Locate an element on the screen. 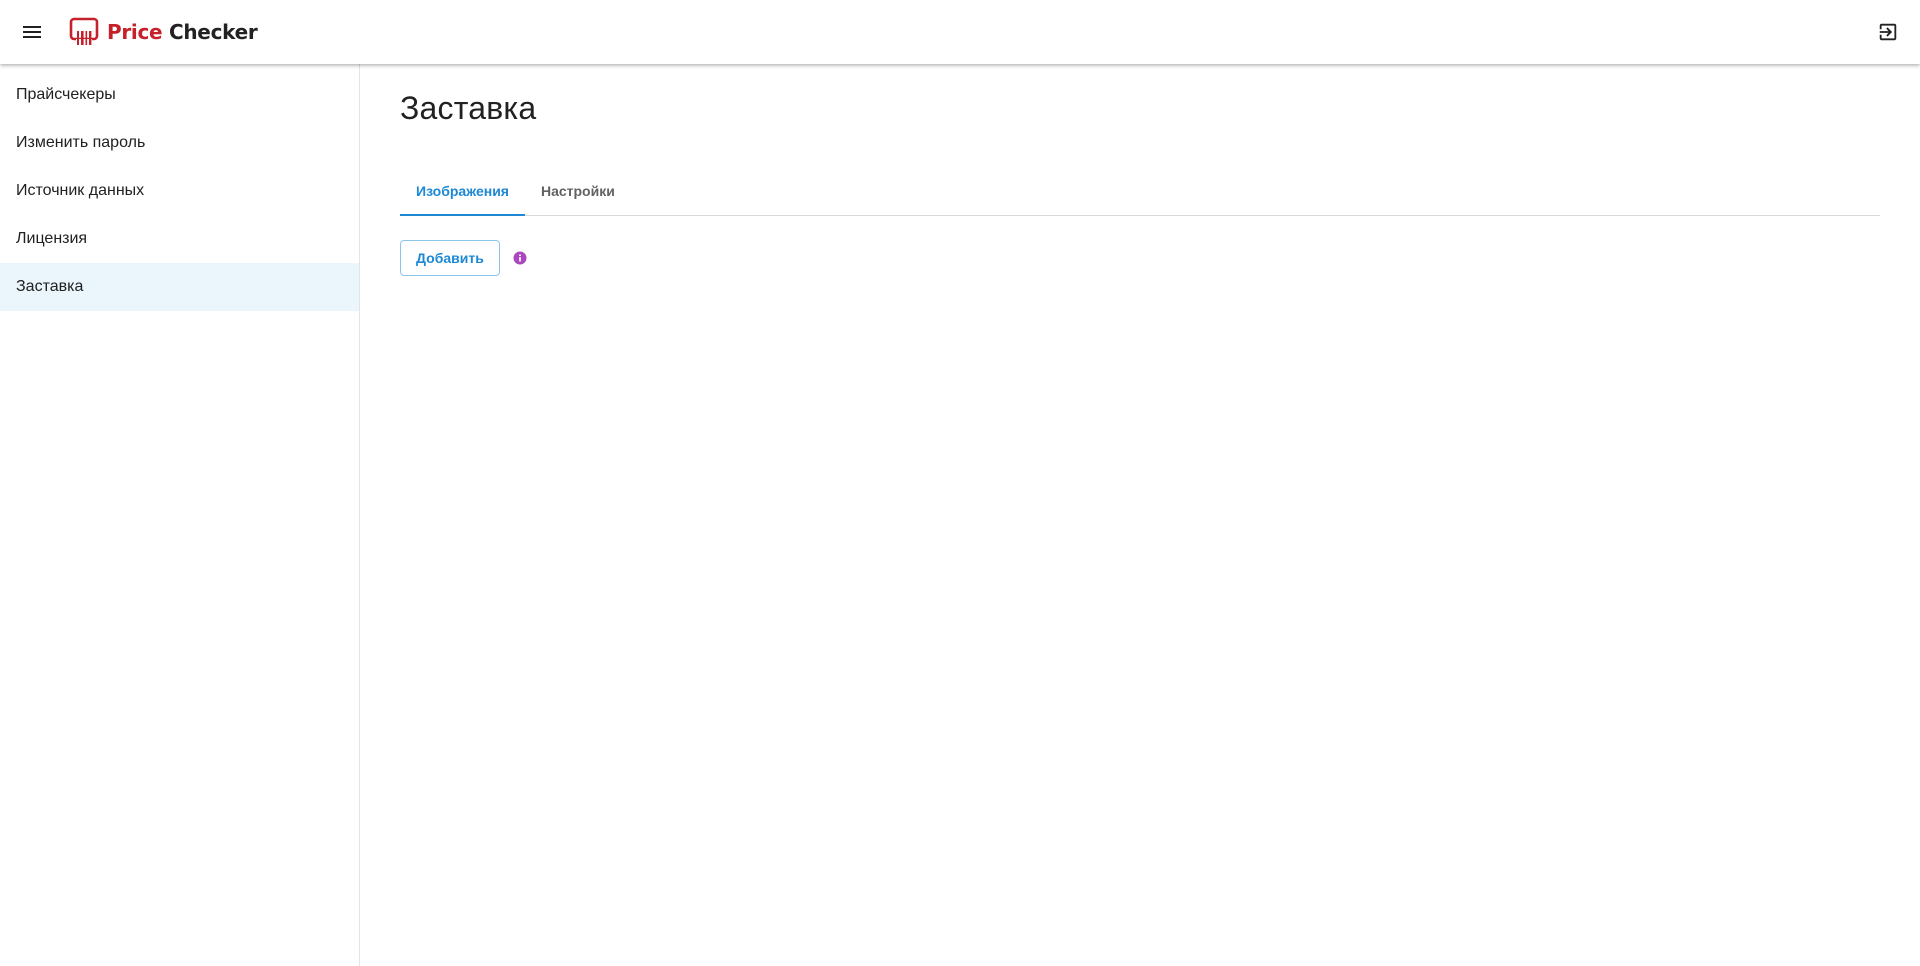 Image resolution: width=1920 pixels, height=966 pixels. logout-button is located at coordinates (1888, 32).